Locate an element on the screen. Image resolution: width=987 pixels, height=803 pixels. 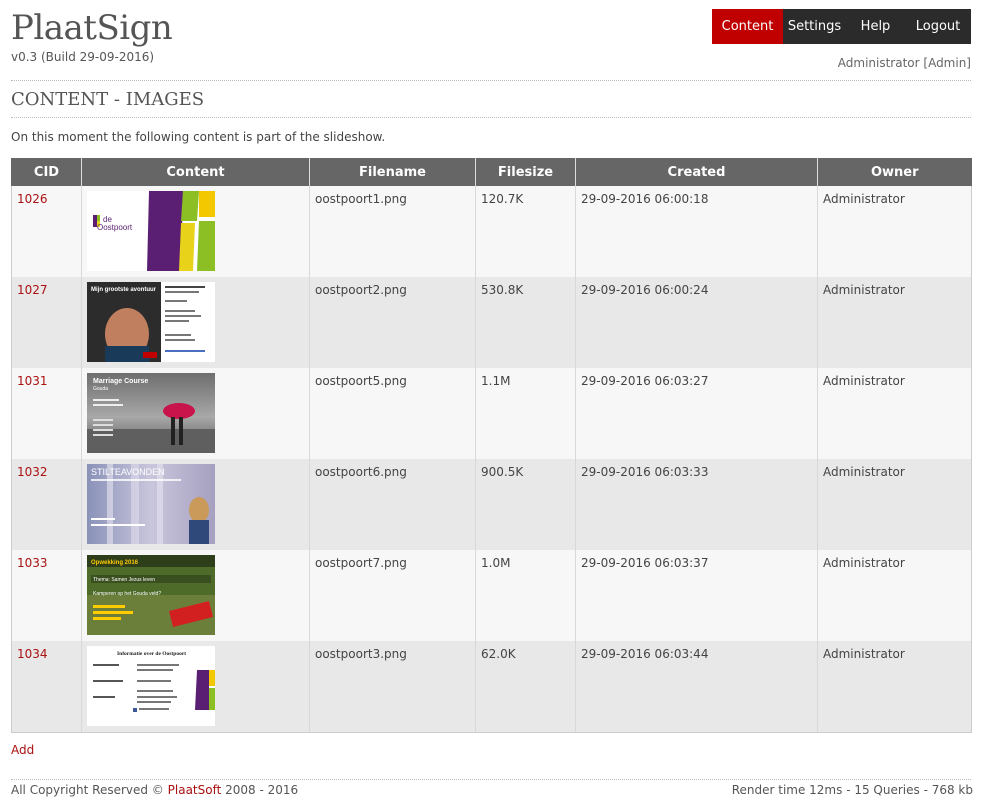
created-cell: 29-09-2016 06:00:18 is located at coordinates (696, 231).